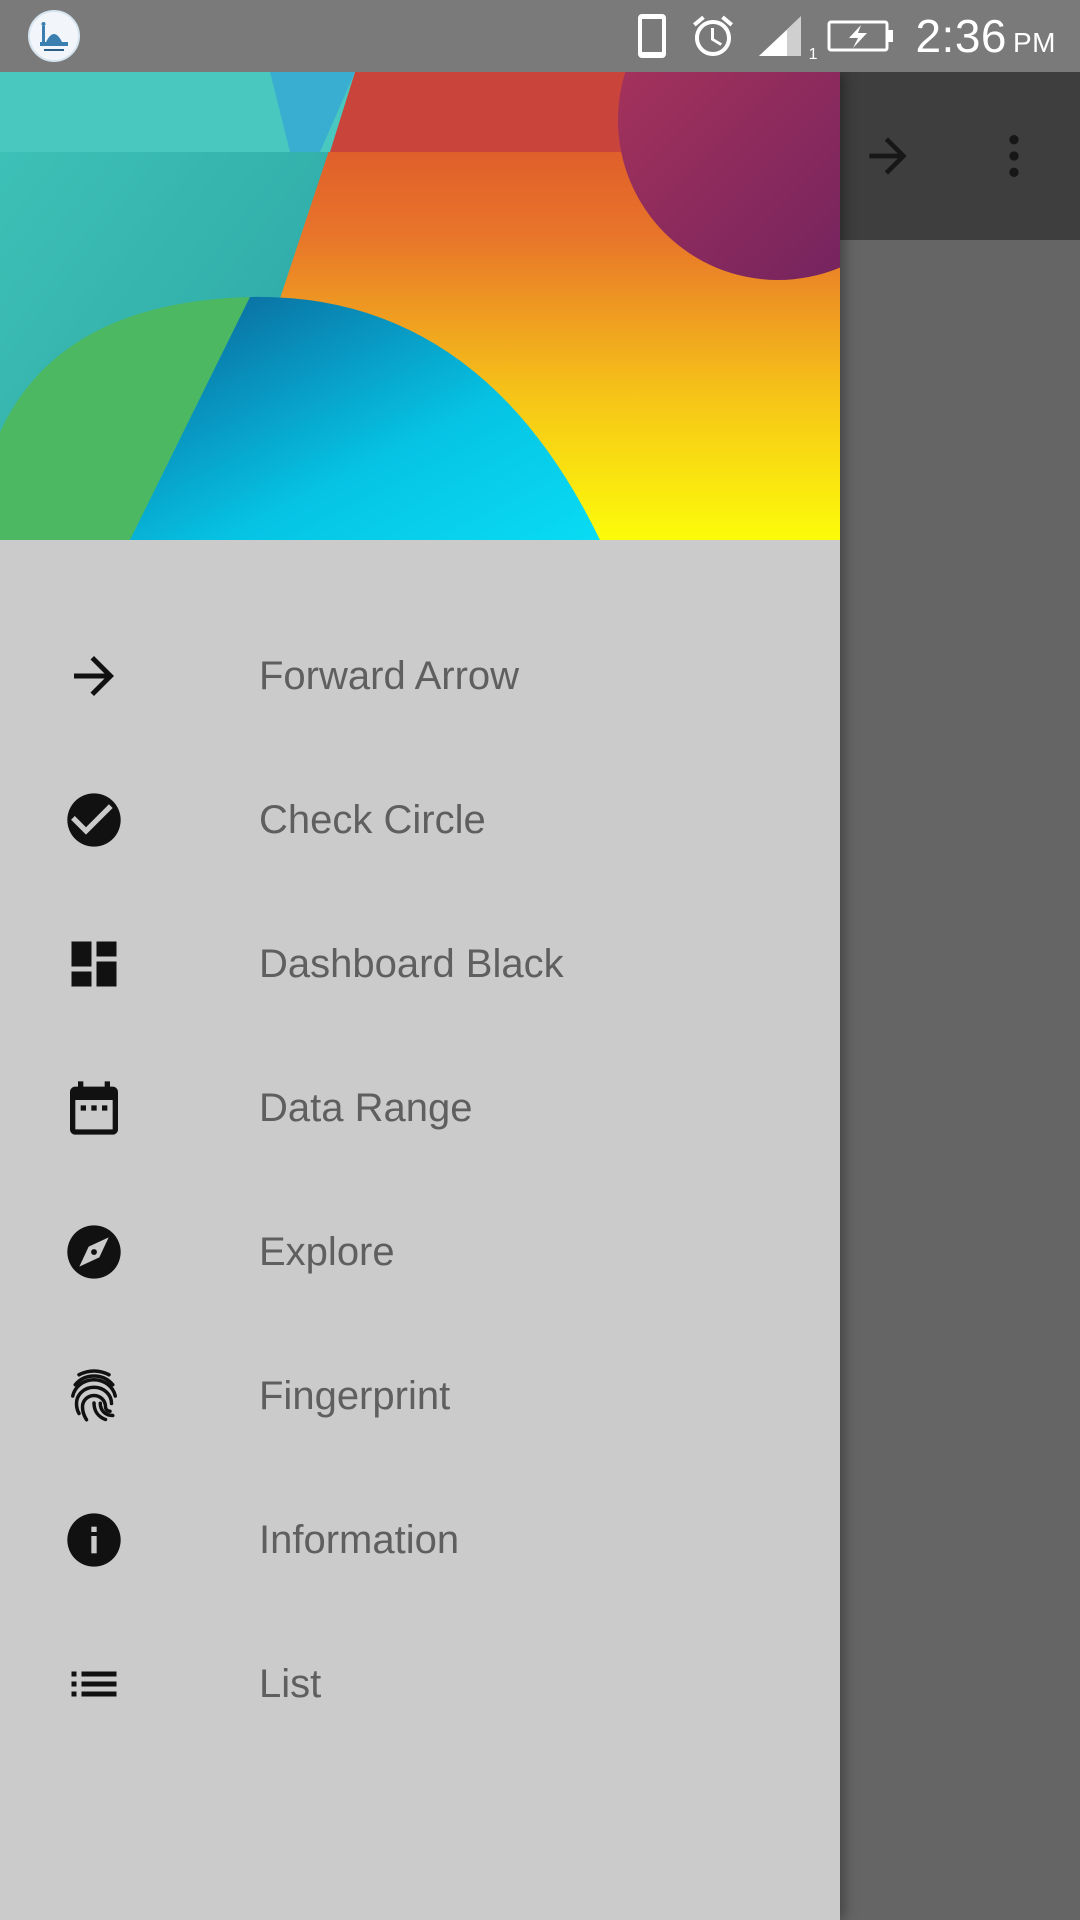 This screenshot has width=1080, height=1920. I want to click on calendar-icon, so click(94, 1108).